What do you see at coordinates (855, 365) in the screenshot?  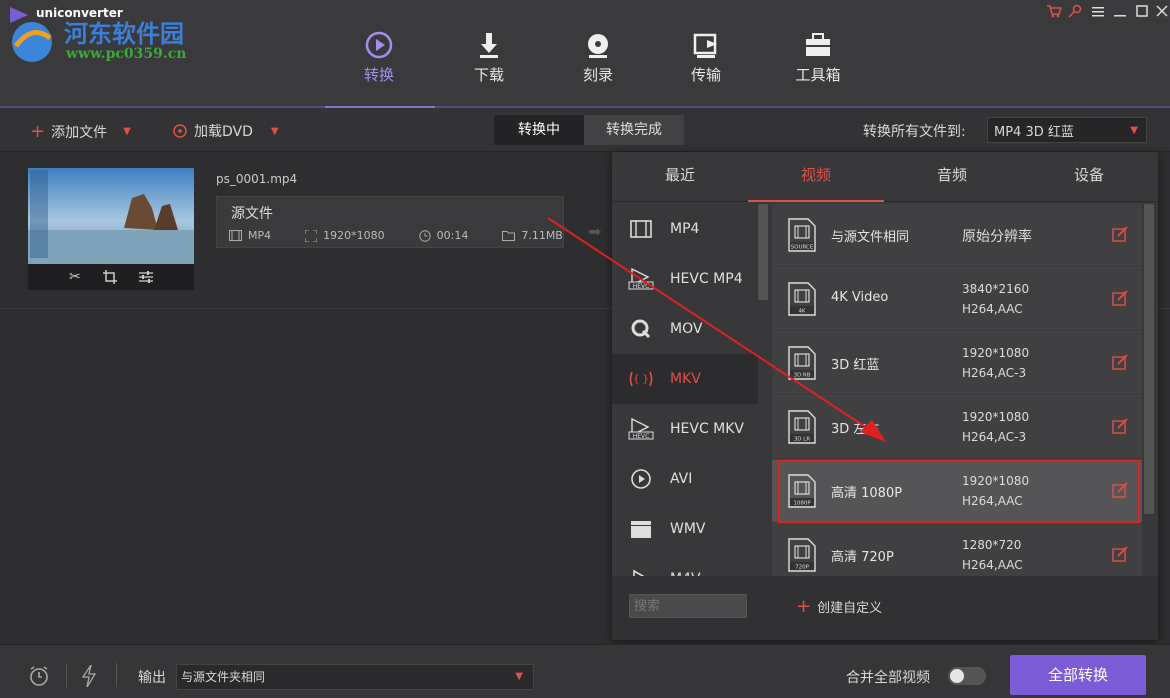 I see `preset-name: 3D 红蓝` at bounding box center [855, 365].